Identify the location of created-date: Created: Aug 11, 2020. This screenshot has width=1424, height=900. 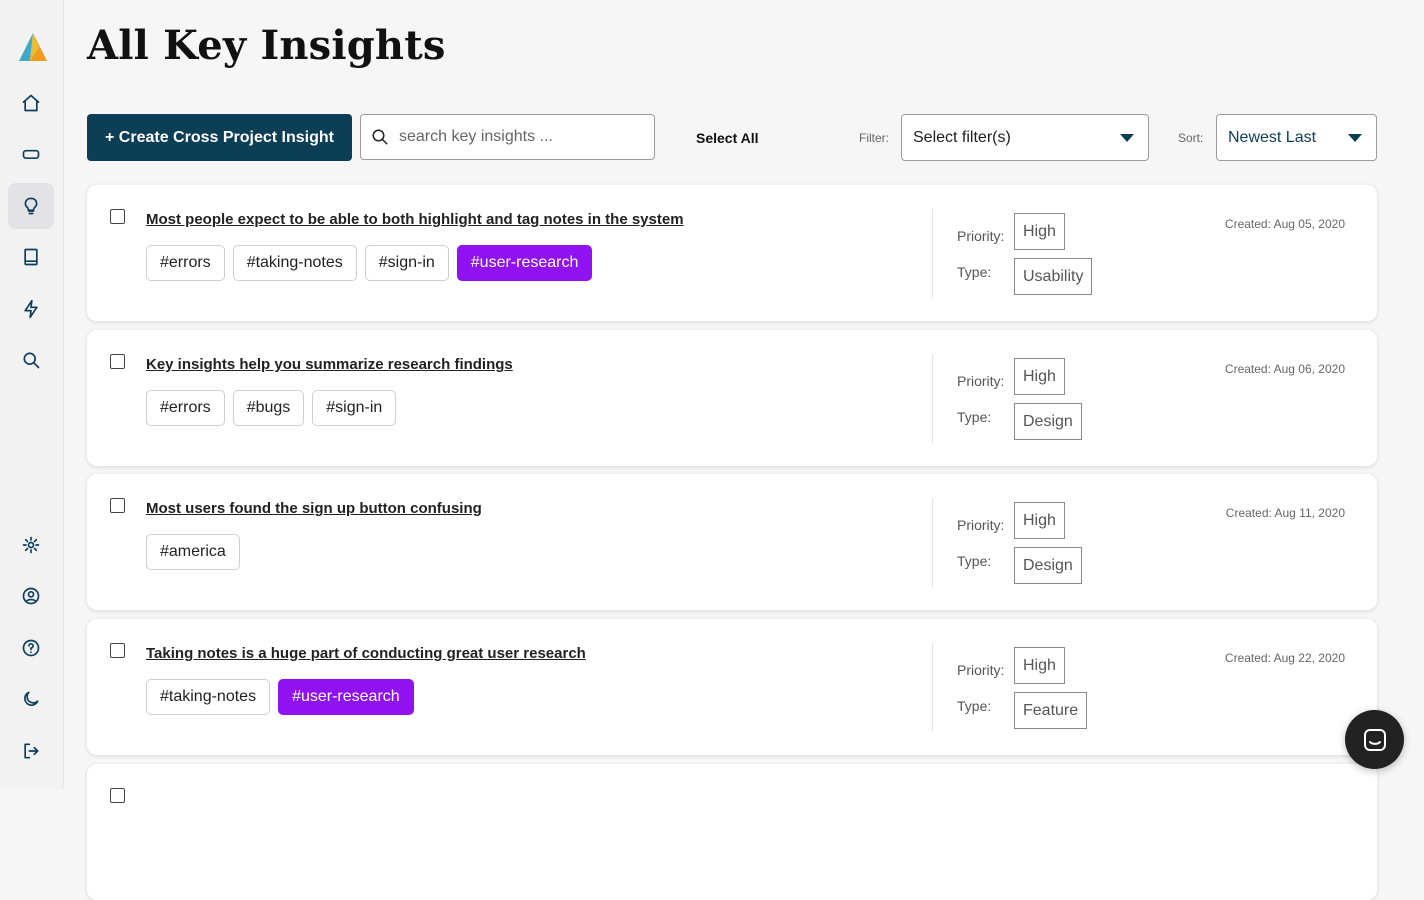
(1285, 513).